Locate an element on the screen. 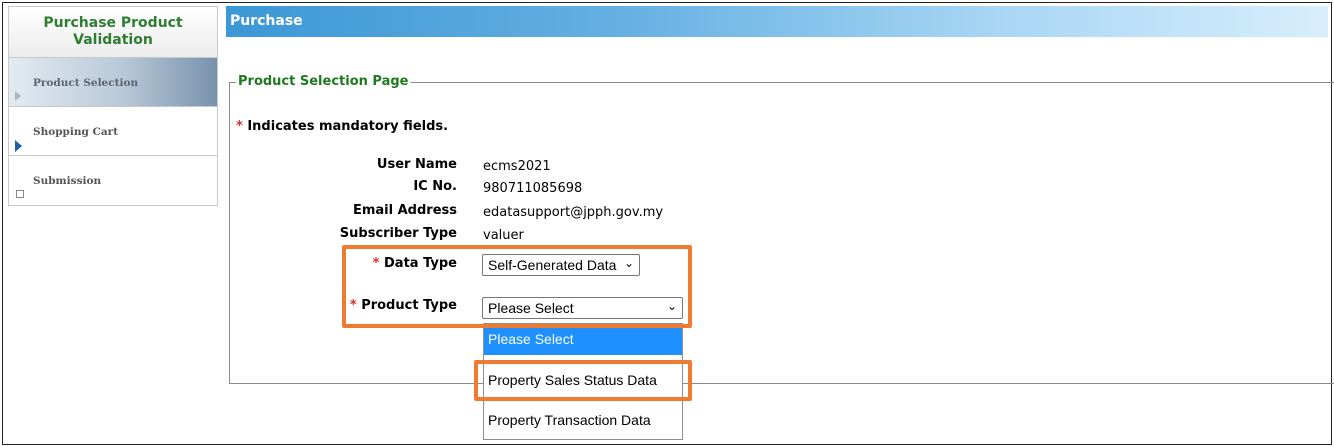 The height and width of the screenshot is (447, 1334). subscriber-type-label: Subscriber Type is located at coordinates (398, 233).